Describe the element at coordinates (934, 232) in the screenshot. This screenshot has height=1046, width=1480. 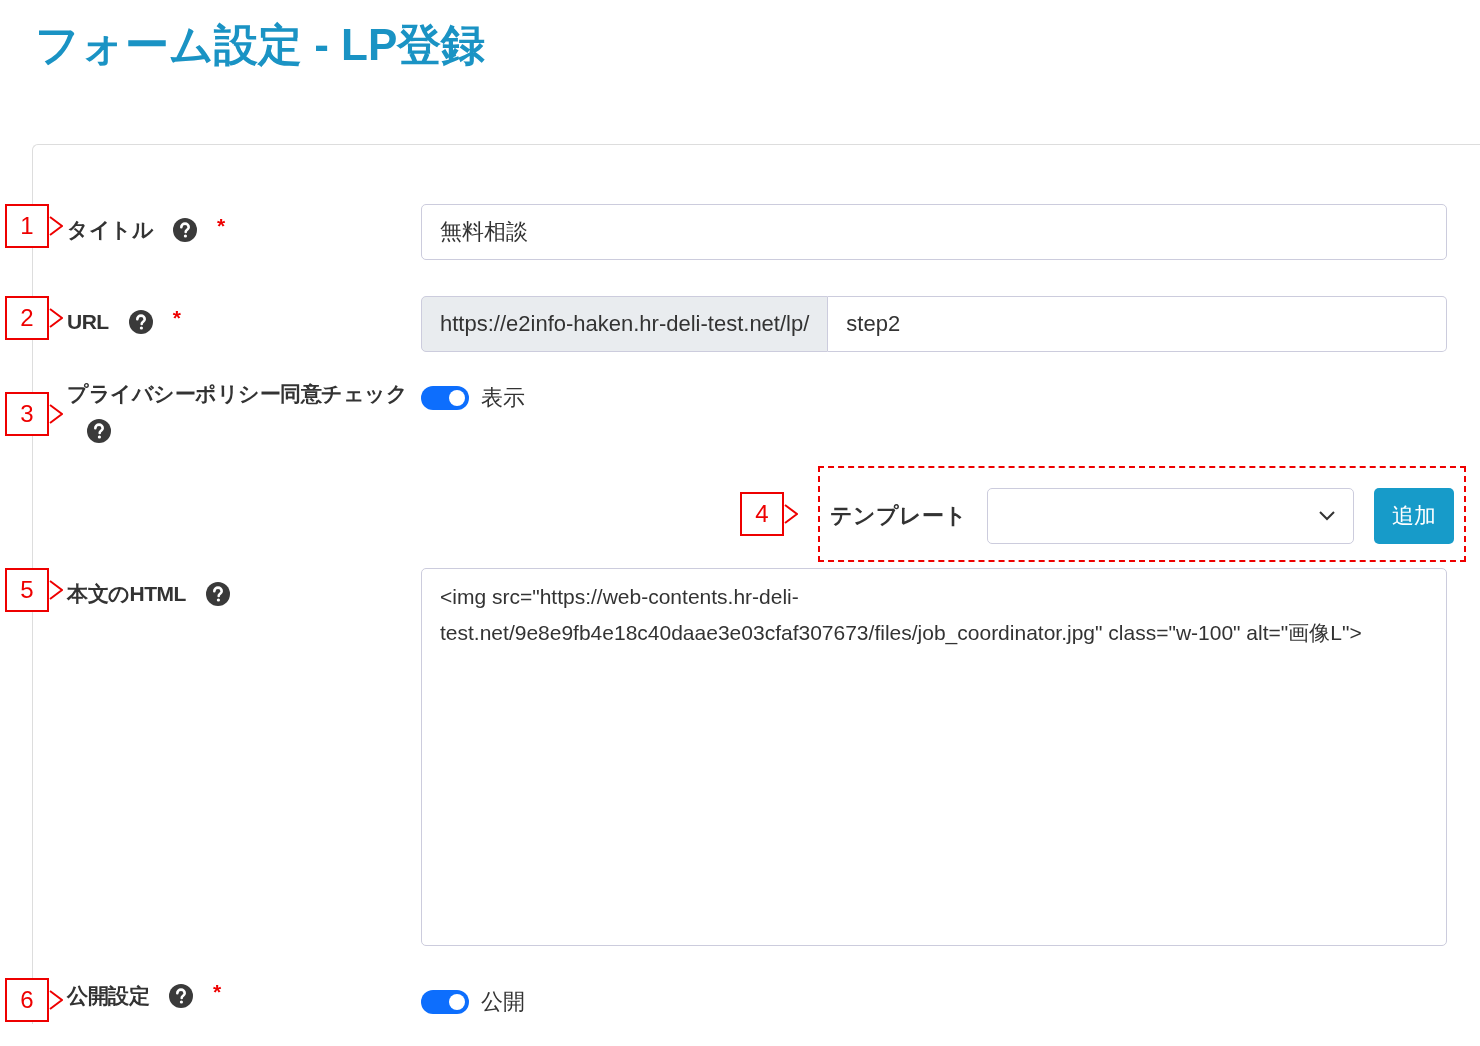
I see `title-input: 無料相談` at that location.